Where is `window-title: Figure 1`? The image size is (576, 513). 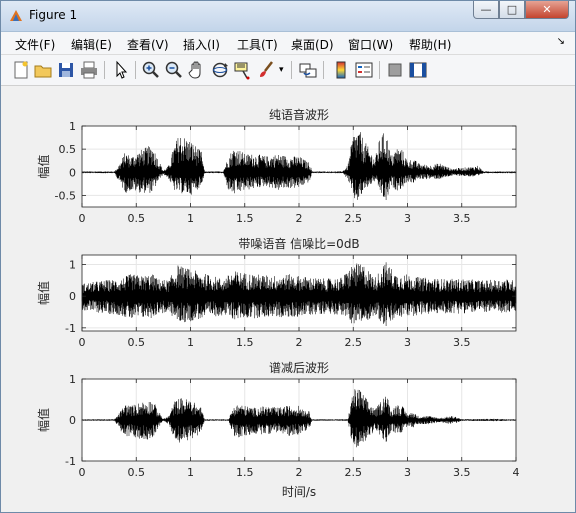
window-title: Figure 1 is located at coordinates (53, 15).